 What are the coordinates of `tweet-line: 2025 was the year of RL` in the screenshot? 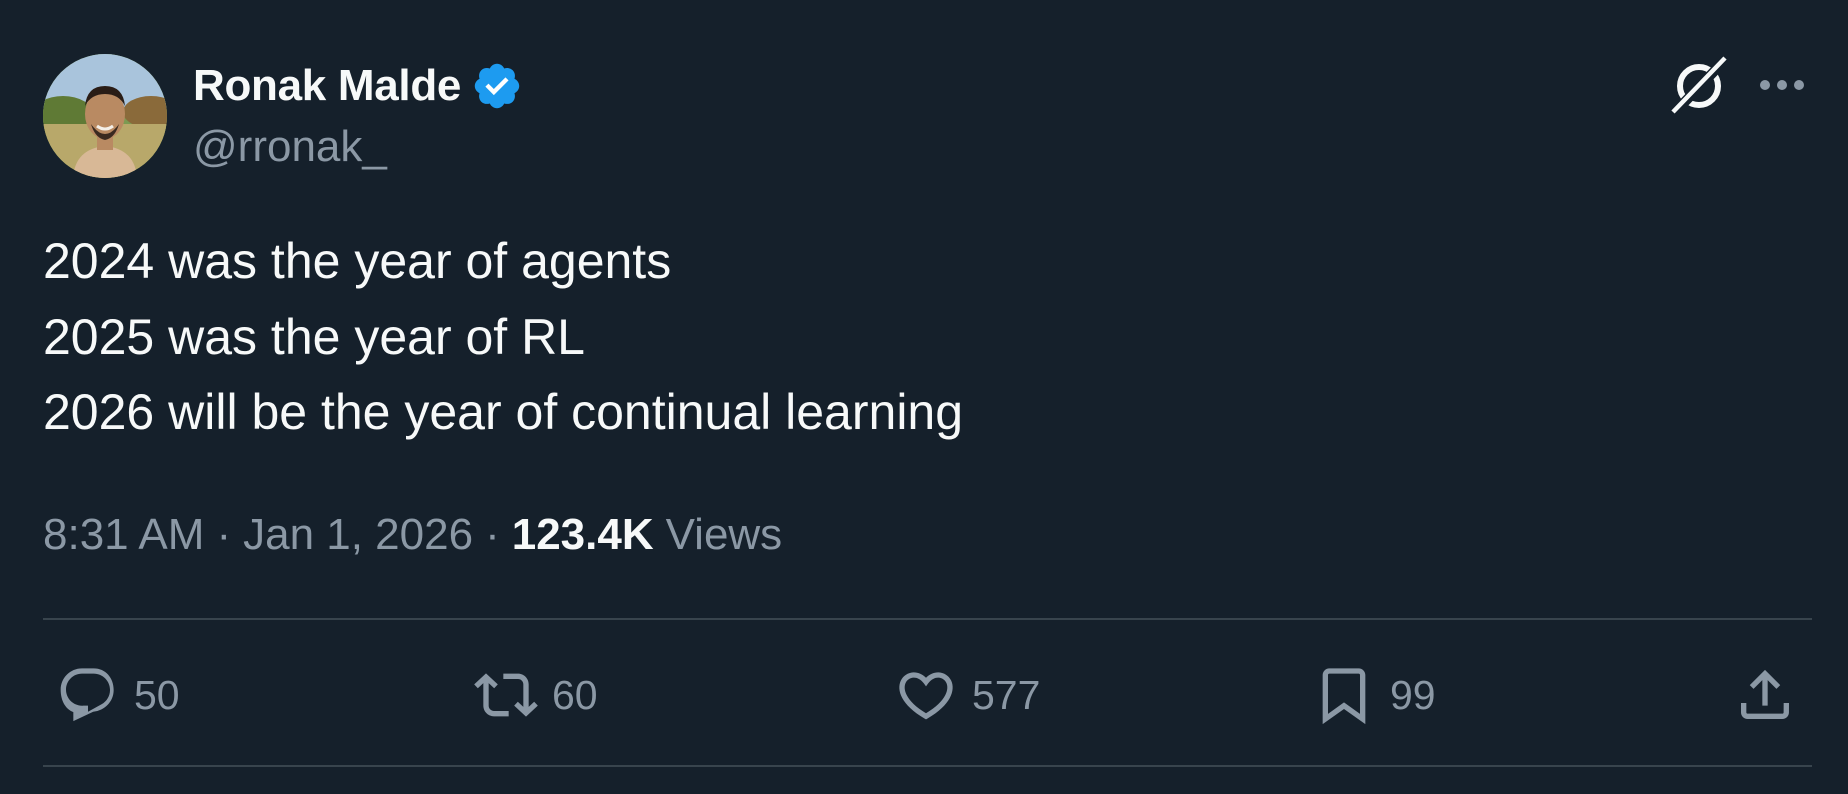 It's located at (314, 336).